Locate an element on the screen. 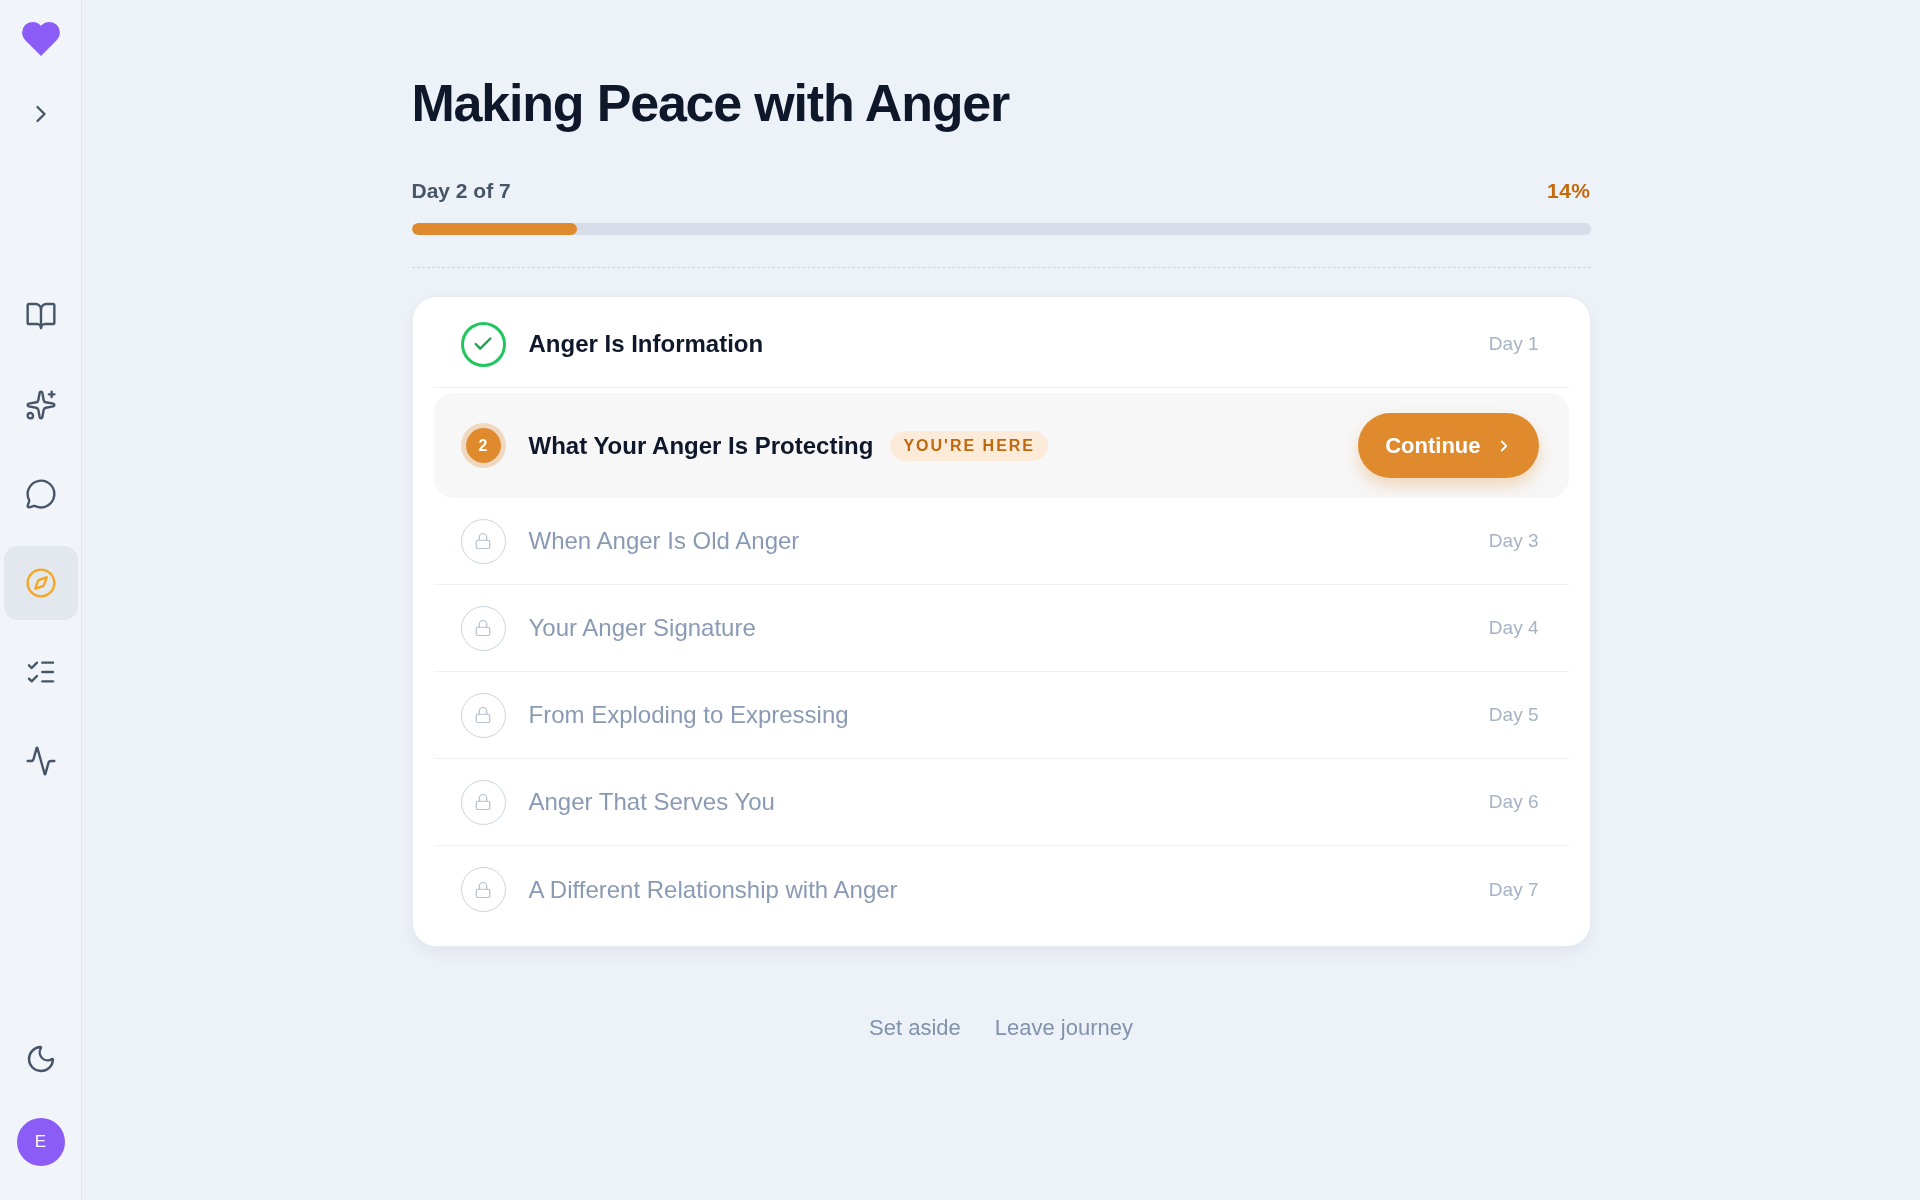 The image size is (1920, 1200). footer-link: Leave journey is located at coordinates (1063, 1028).